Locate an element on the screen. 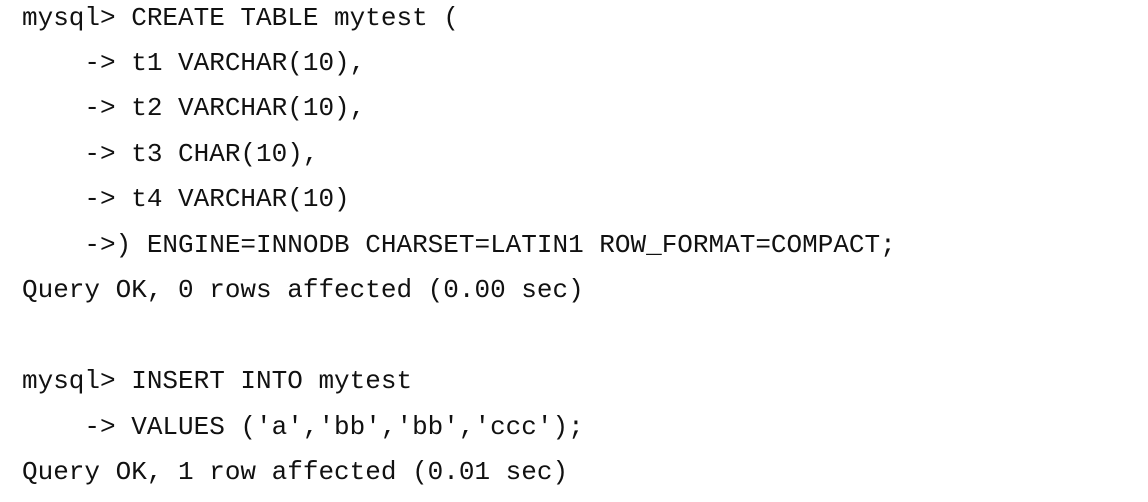 This screenshot has width=1148, height=502. create-table-command-line: mysql> CREATE TABLE mytest ( is located at coordinates (240, 18).